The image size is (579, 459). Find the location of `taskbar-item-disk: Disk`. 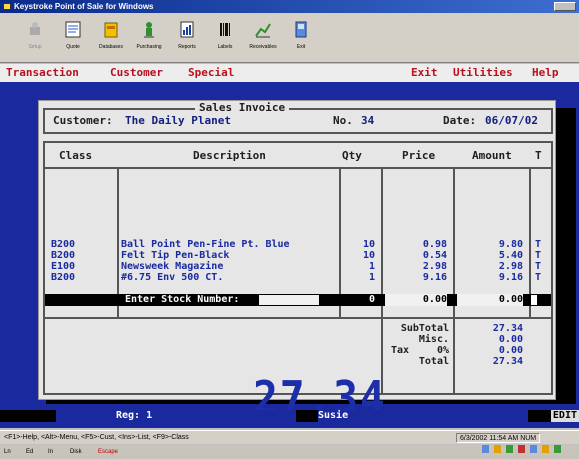

taskbar-item-disk: Disk is located at coordinates (76, 452).